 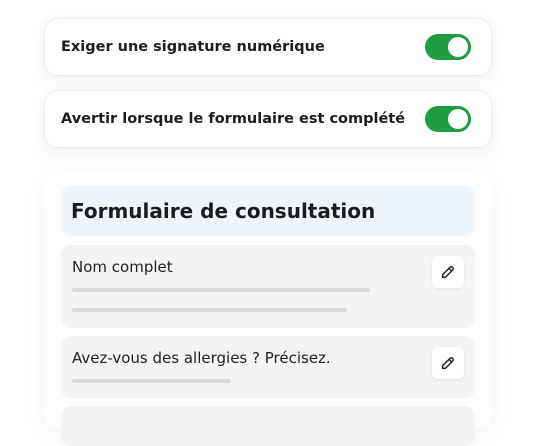 I want to click on setting-label: Exiger une signature numérique, so click(x=193, y=47).